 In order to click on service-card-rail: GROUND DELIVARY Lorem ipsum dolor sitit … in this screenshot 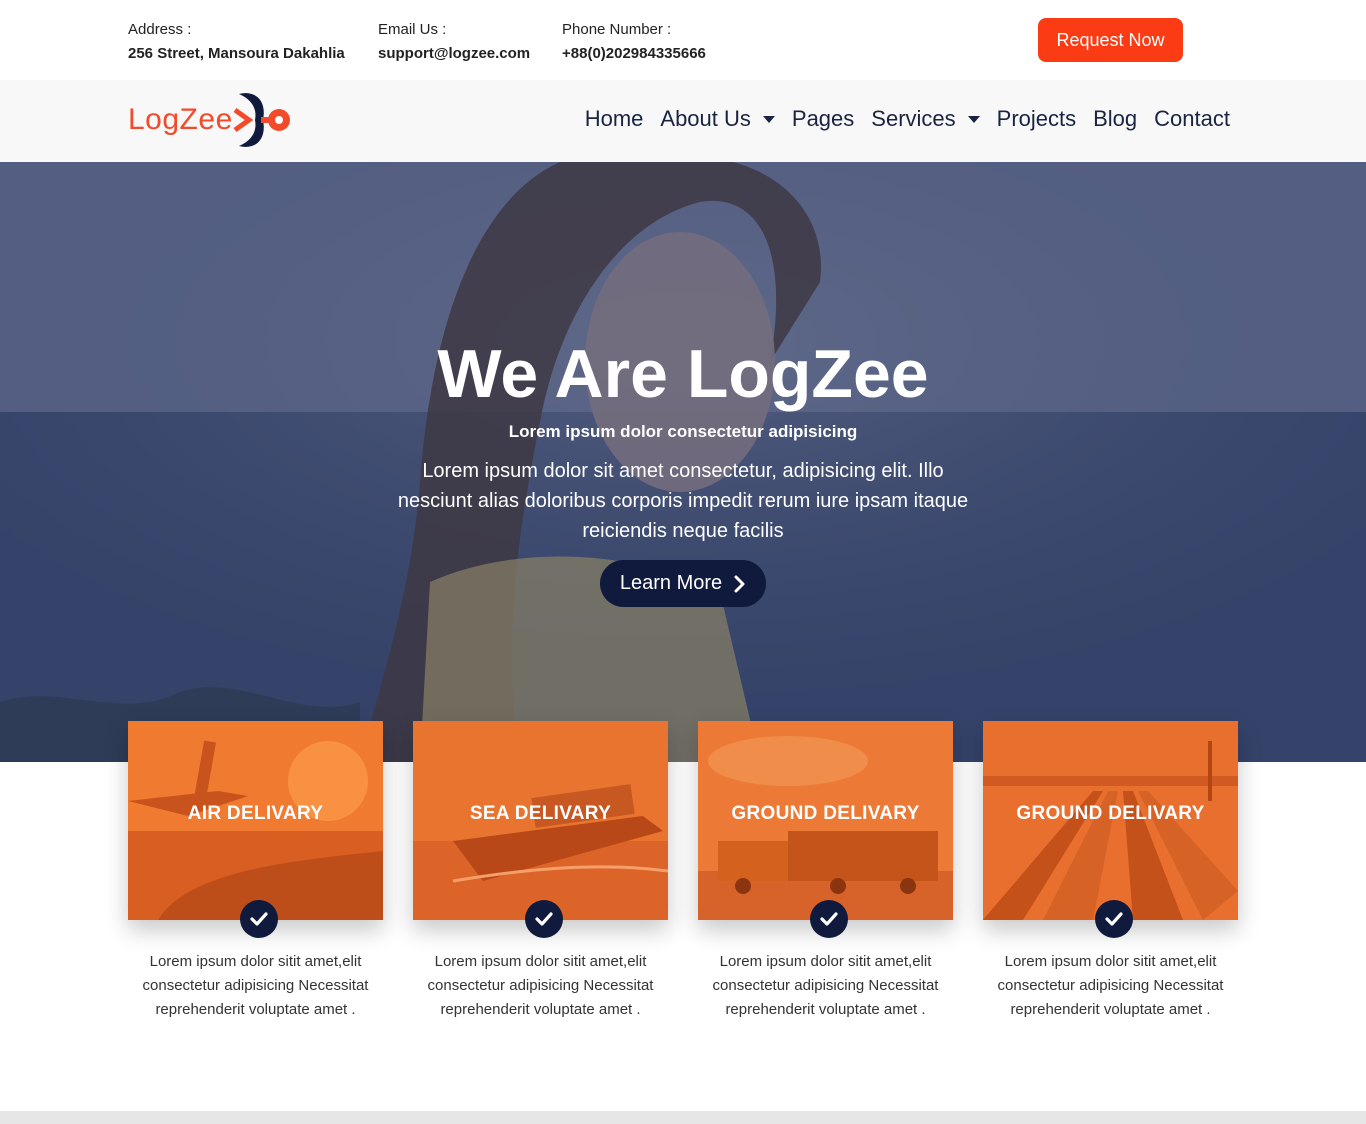, I will do `click(1110, 871)`.